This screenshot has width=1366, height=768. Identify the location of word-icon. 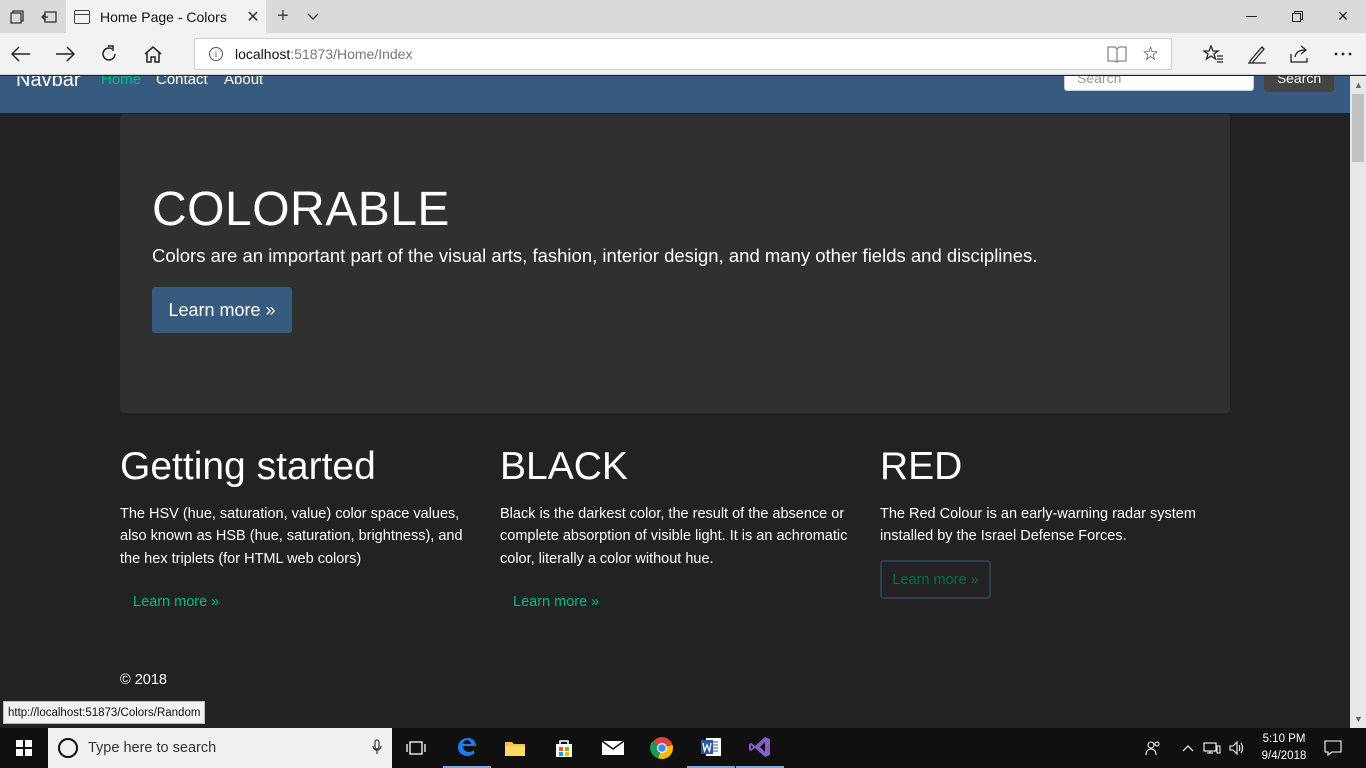
(711, 748).